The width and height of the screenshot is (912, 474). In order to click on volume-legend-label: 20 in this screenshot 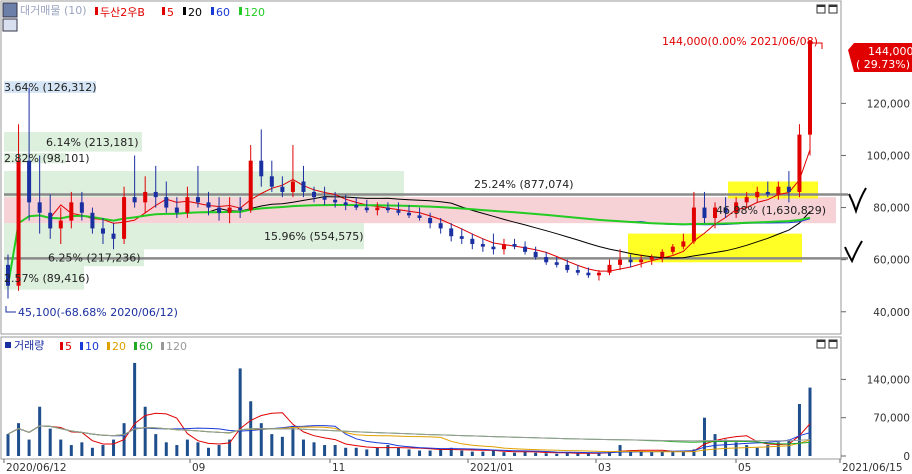, I will do `click(119, 346)`.